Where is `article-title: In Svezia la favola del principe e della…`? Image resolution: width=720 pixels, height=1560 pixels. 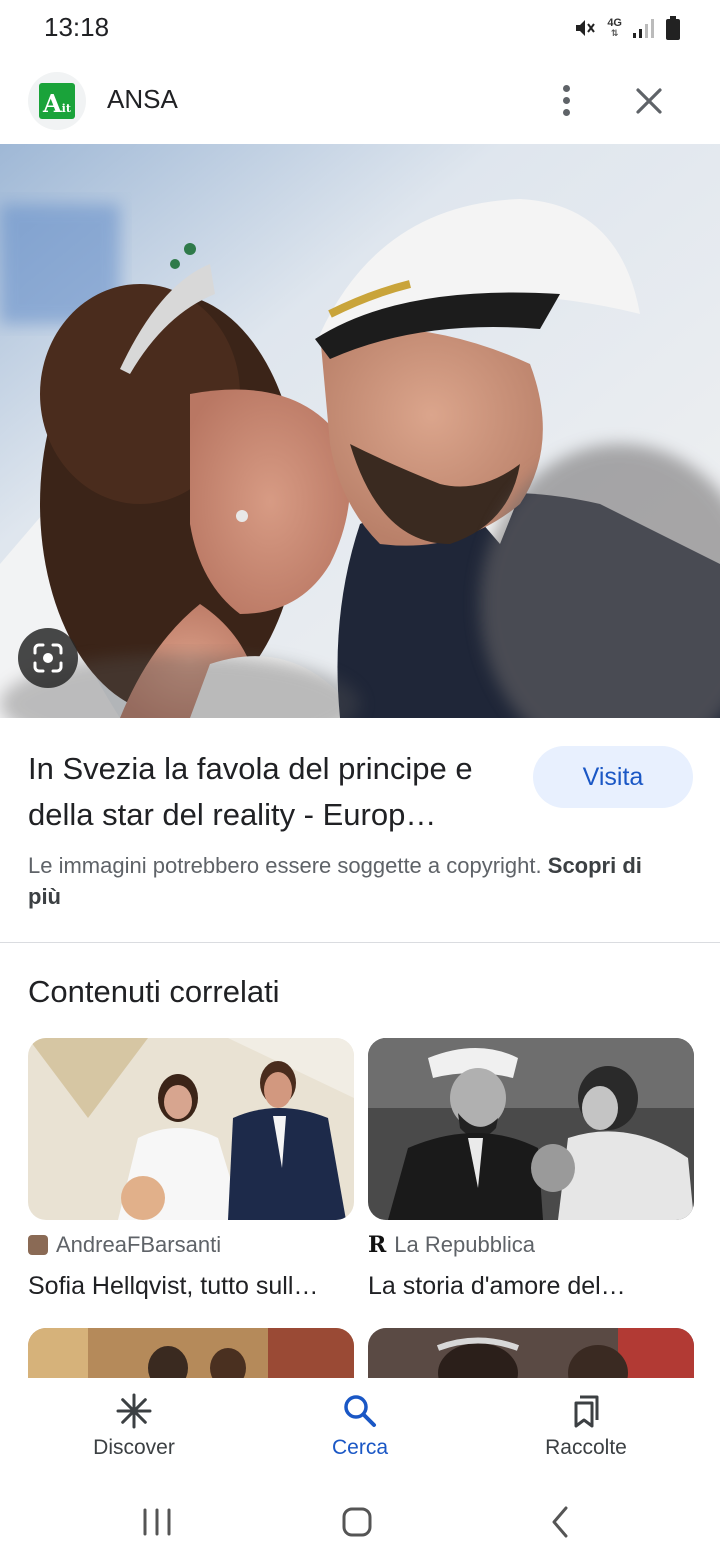
article-title: In Svezia la favola del principe e della… is located at coordinates (273, 792).